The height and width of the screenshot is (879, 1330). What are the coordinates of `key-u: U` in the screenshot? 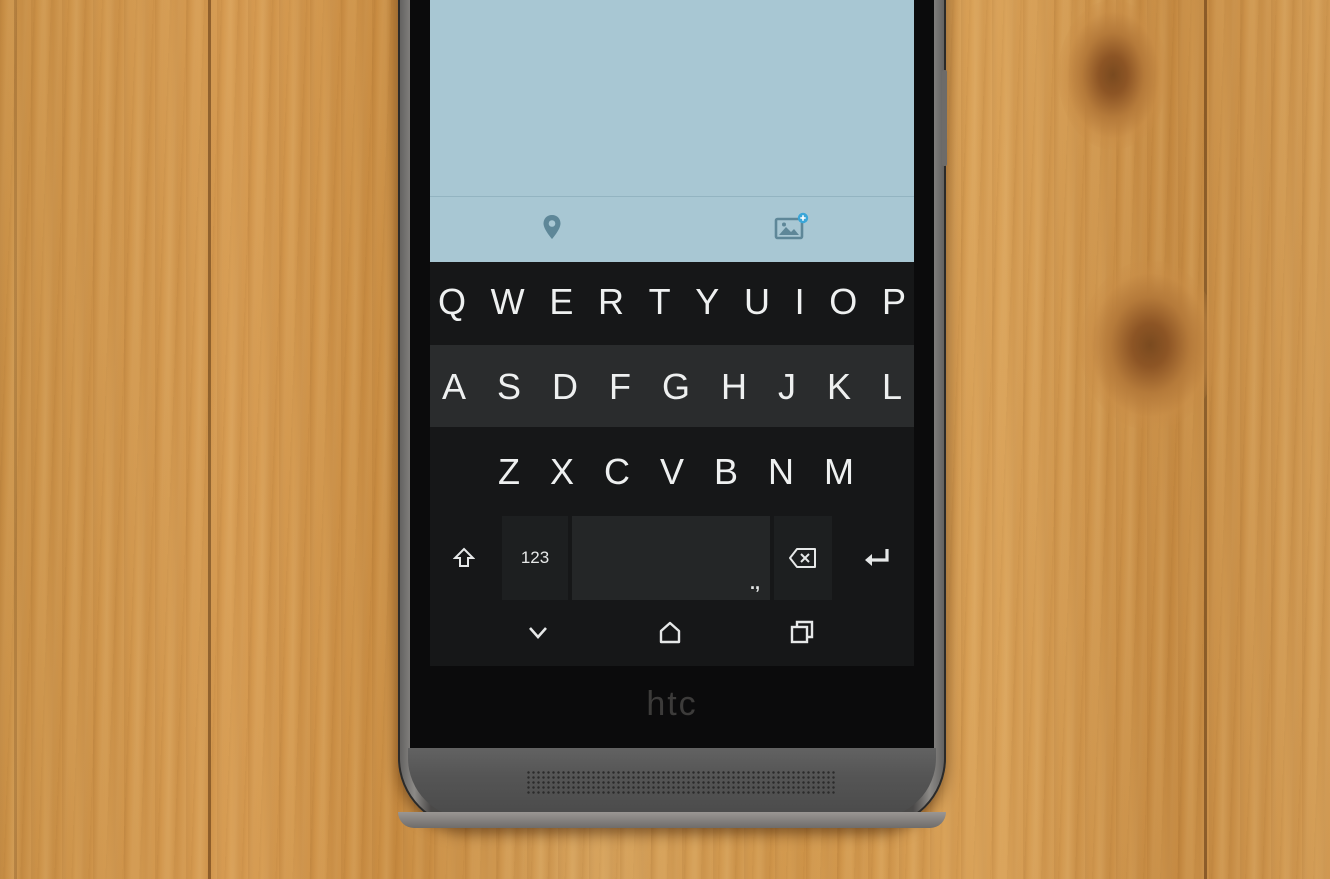 It's located at (757, 302).